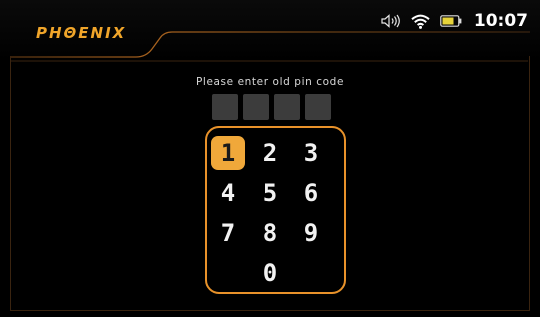 Image resolution: width=540 pixels, height=317 pixels. I want to click on key-1: 1, so click(228, 153).